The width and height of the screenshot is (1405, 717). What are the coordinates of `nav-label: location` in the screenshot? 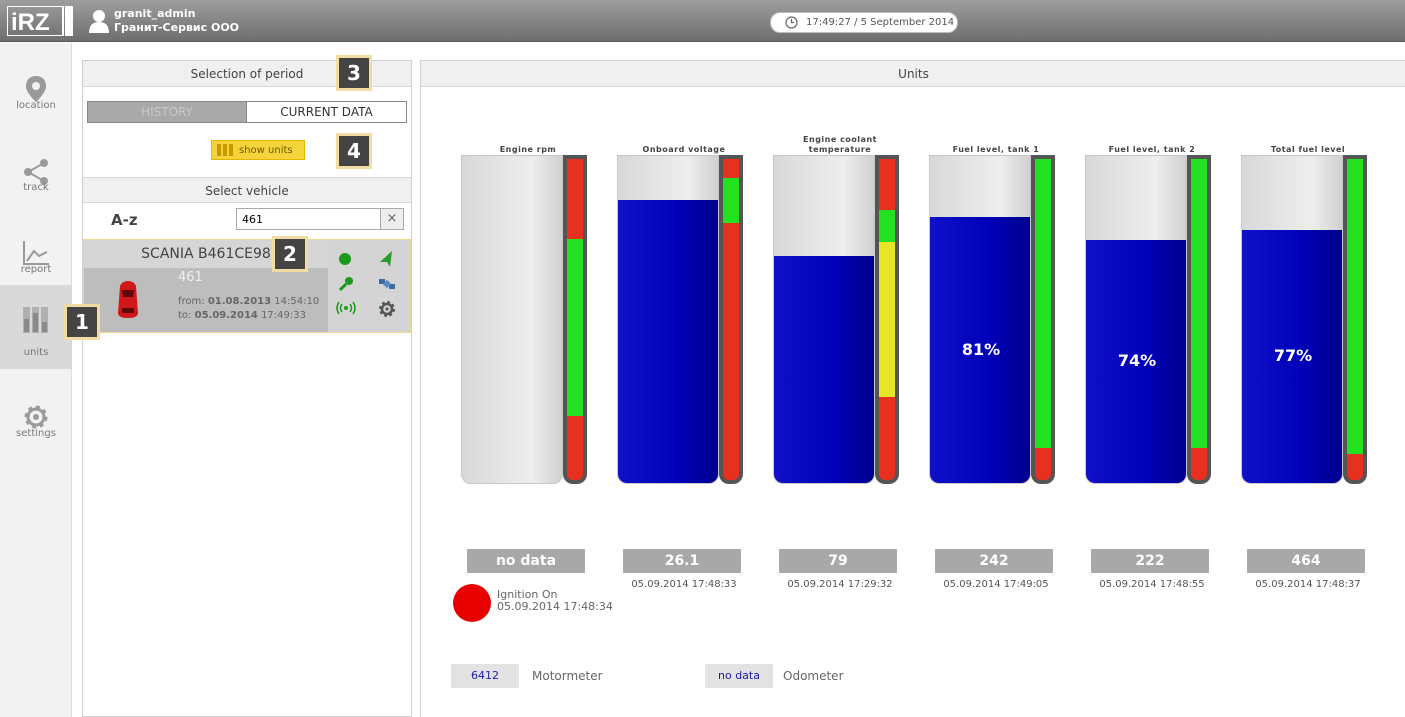 It's located at (36, 105).